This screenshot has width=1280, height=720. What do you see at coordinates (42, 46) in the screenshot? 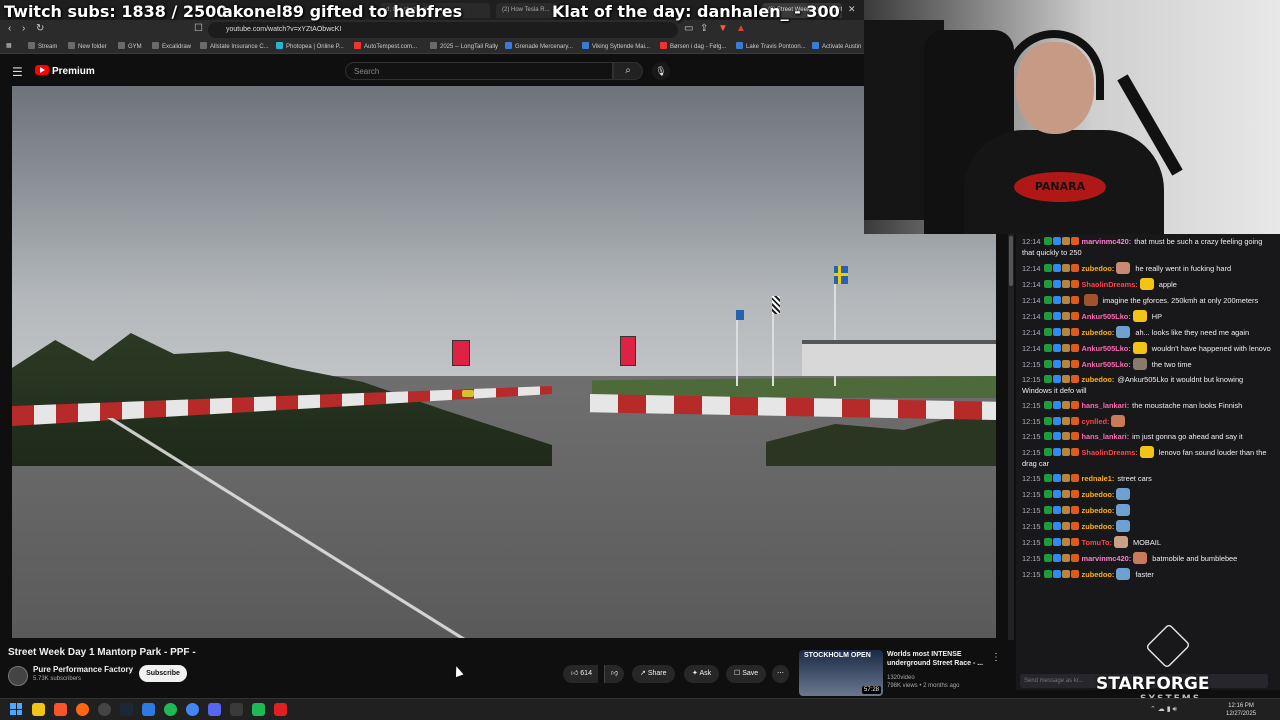
I see `bookmark-item: Stream` at bounding box center [42, 46].